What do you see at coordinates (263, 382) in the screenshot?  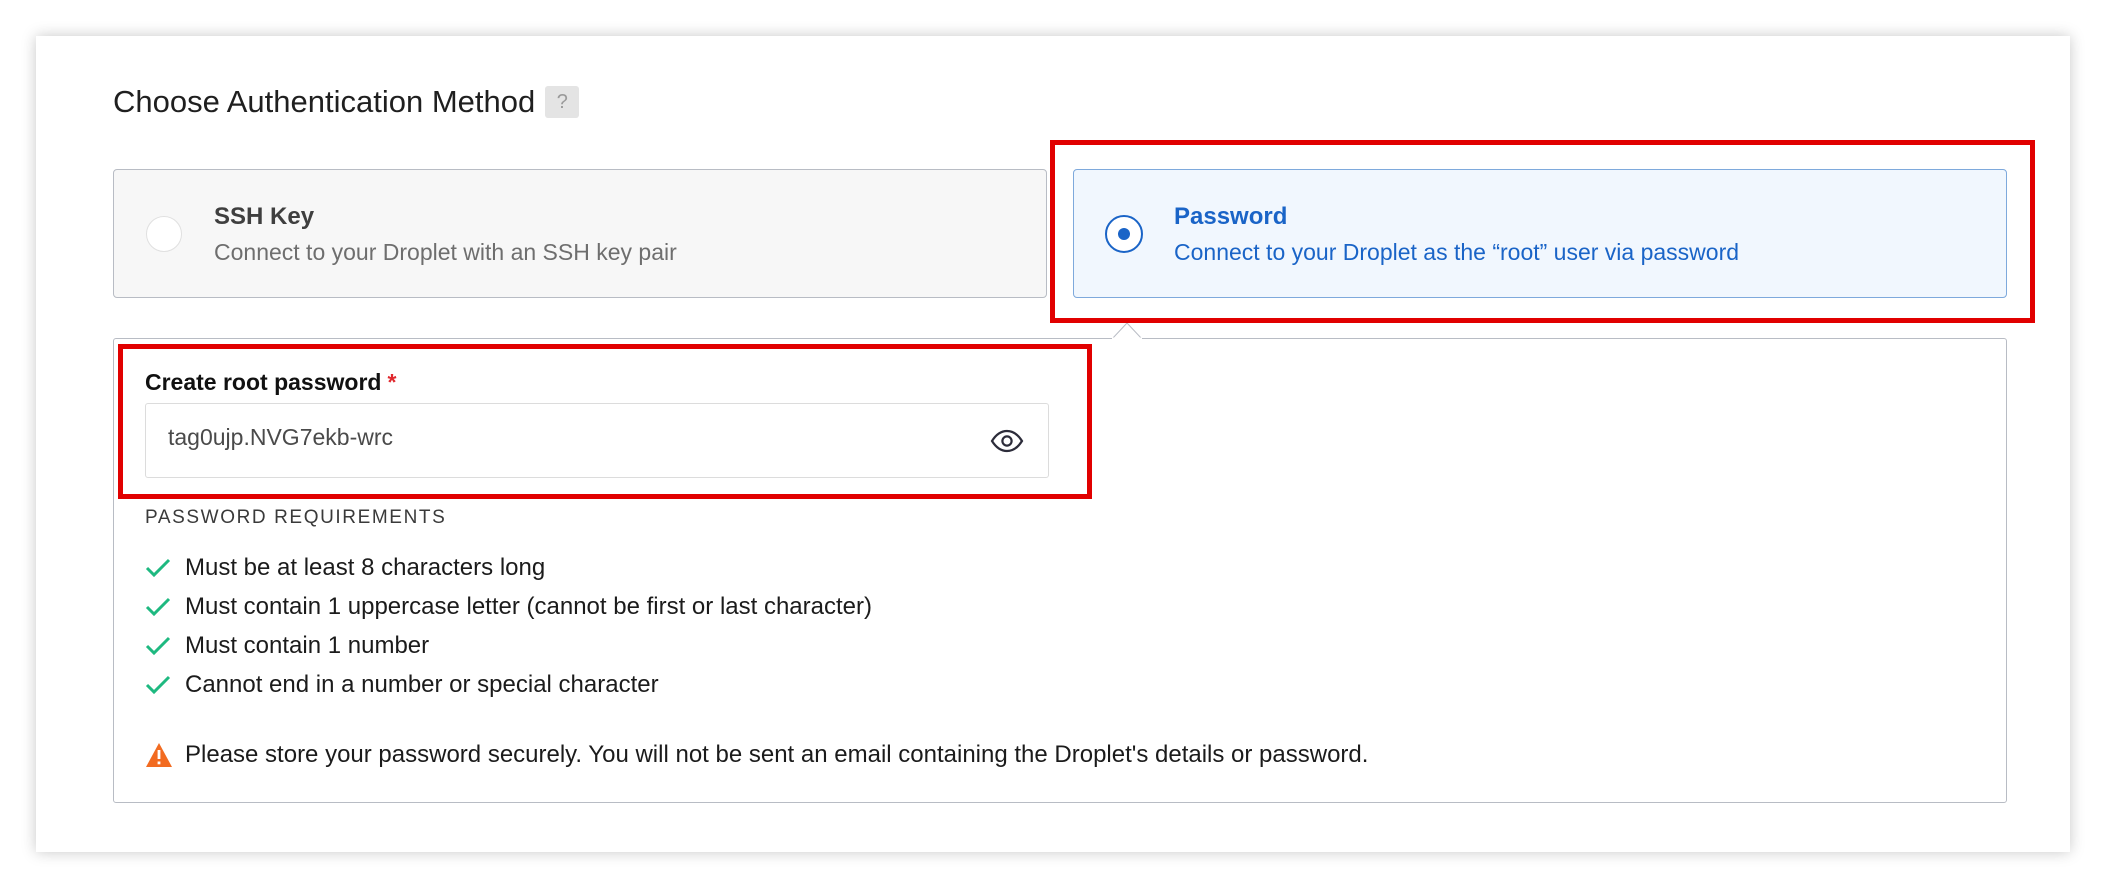 I see `password-label-text: Create root password` at bounding box center [263, 382].